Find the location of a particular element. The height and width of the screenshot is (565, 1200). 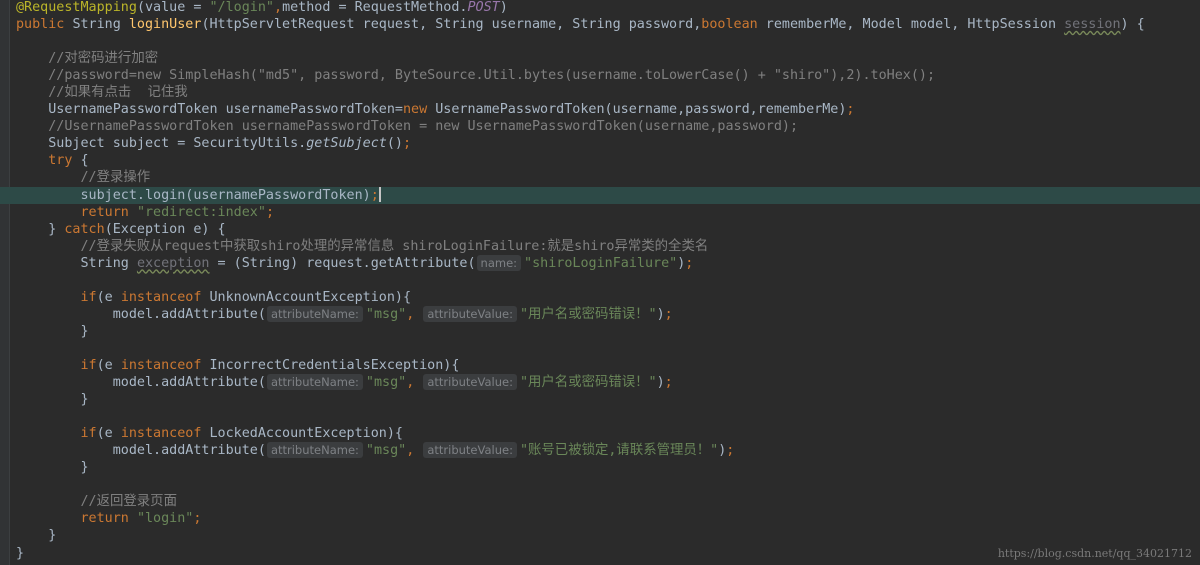

code-line-11: //登录操作 is located at coordinates (608, 177).